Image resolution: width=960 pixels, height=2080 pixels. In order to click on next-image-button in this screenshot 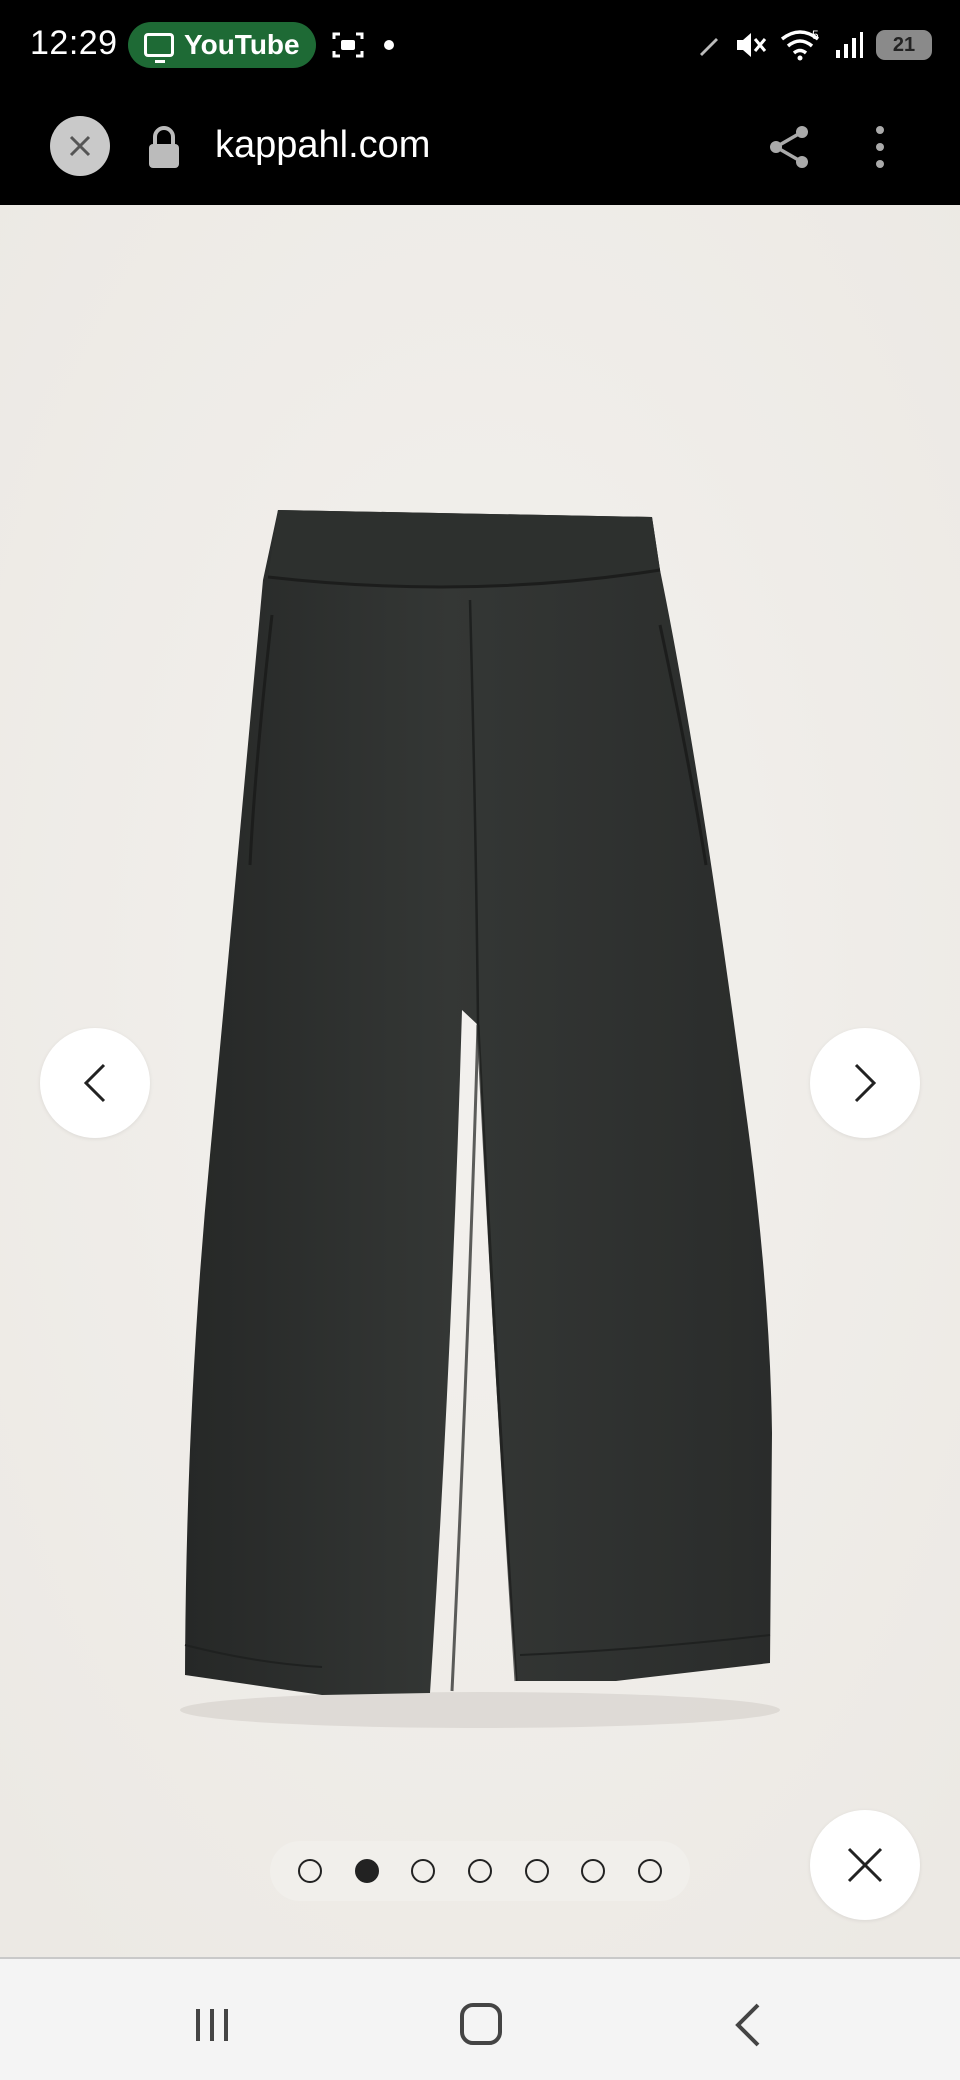, I will do `click(865, 1083)`.